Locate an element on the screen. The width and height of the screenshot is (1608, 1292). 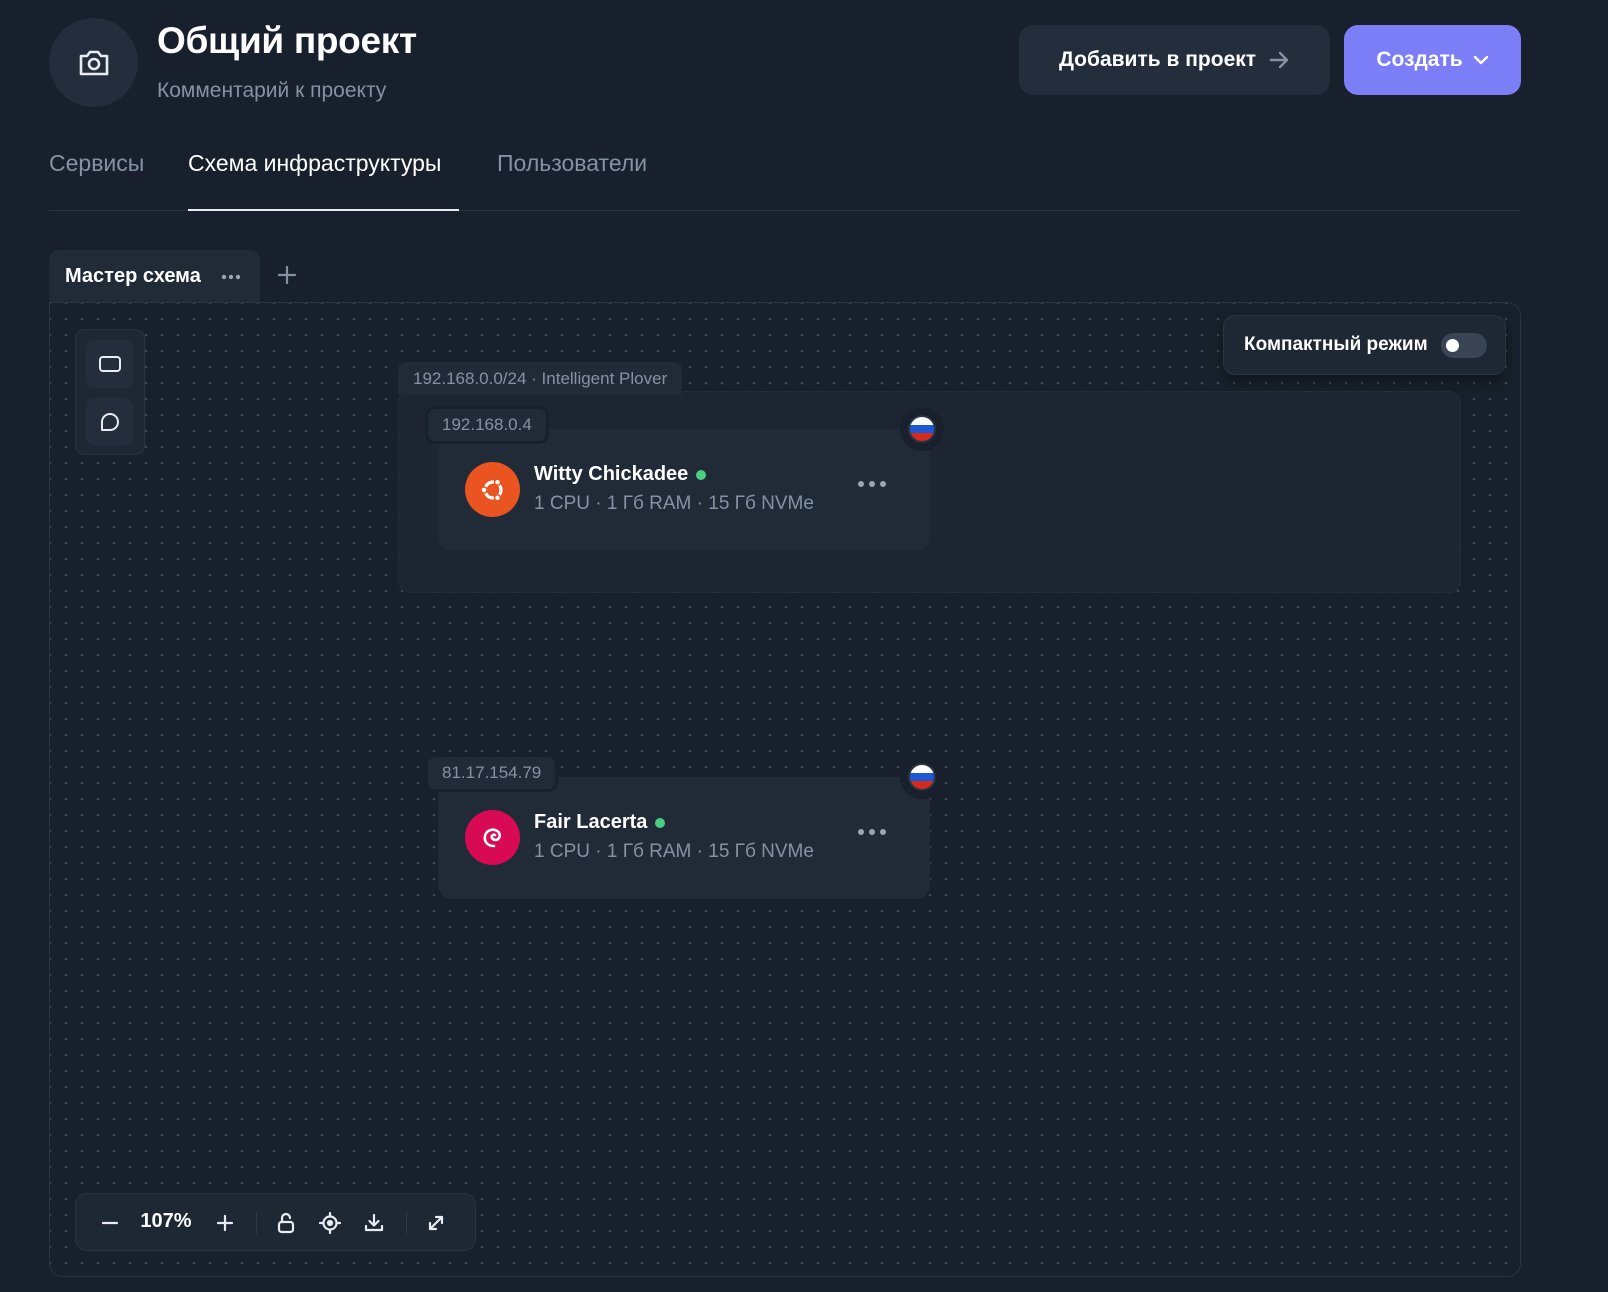
project-title: Общий проект is located at coordinates (287, 40).